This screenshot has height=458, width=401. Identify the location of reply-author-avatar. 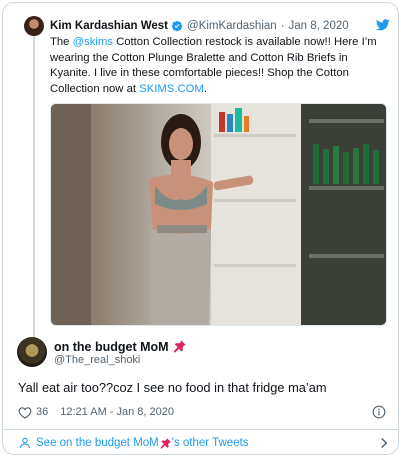
(32, 352).